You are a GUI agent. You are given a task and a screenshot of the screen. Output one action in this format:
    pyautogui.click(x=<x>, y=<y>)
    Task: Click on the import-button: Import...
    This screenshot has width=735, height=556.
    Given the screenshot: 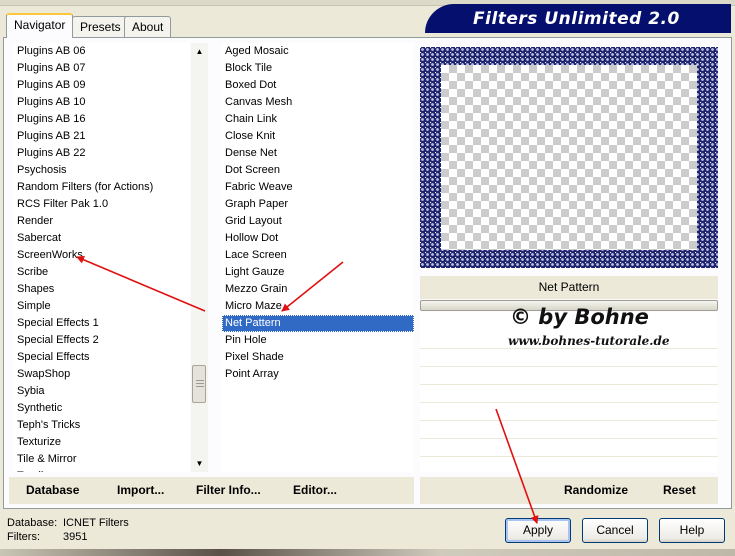 What is the action you would take?
    pyautogui.click(x=140, y=490)
    